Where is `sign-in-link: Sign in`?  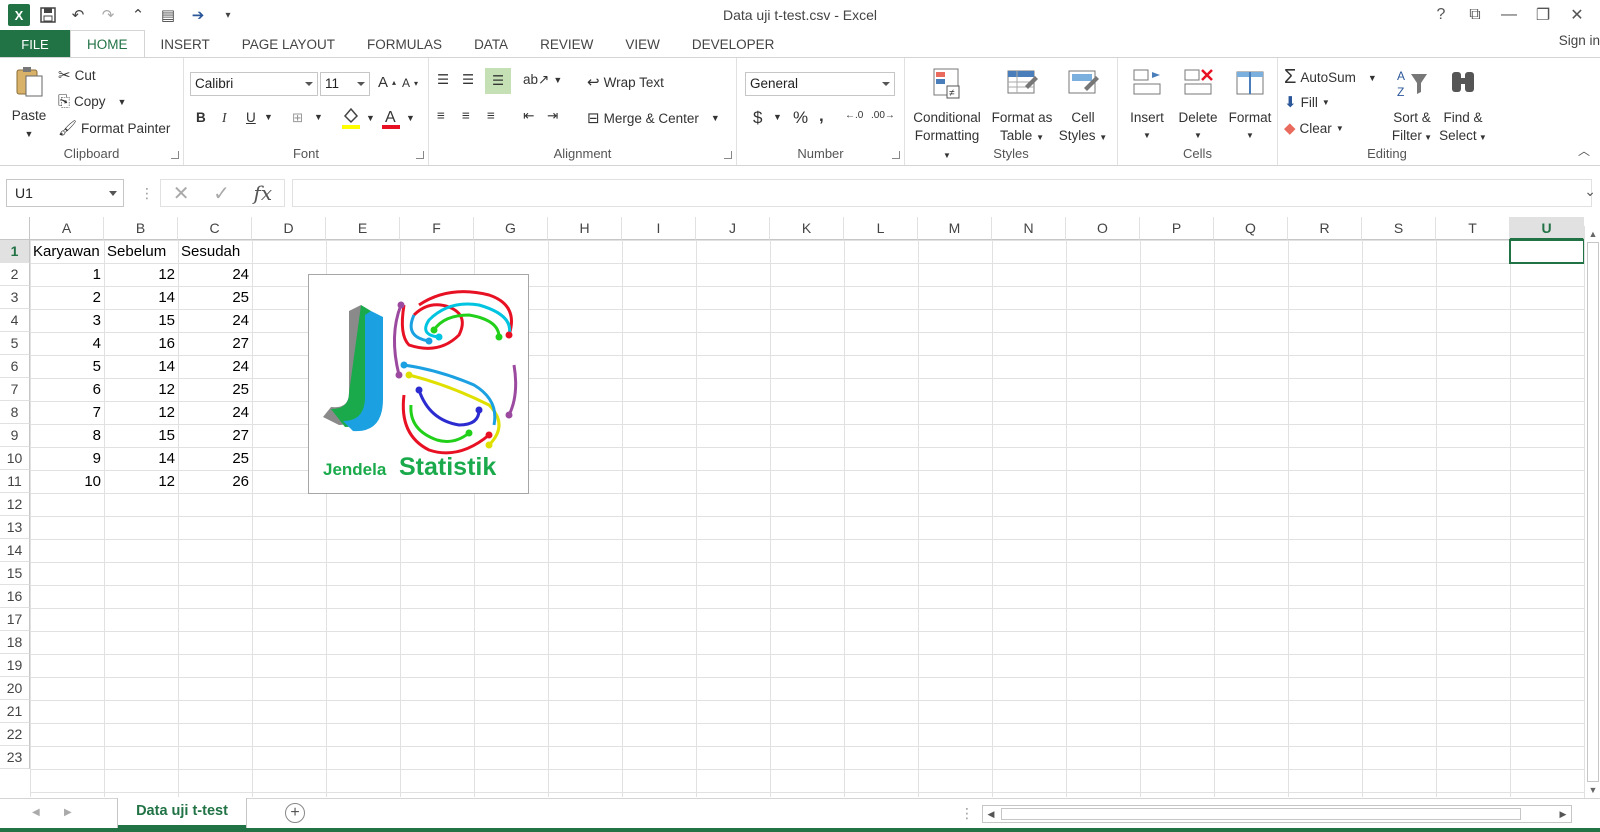 sign-in-link: Sign in is located at coordinates (1579, 40).